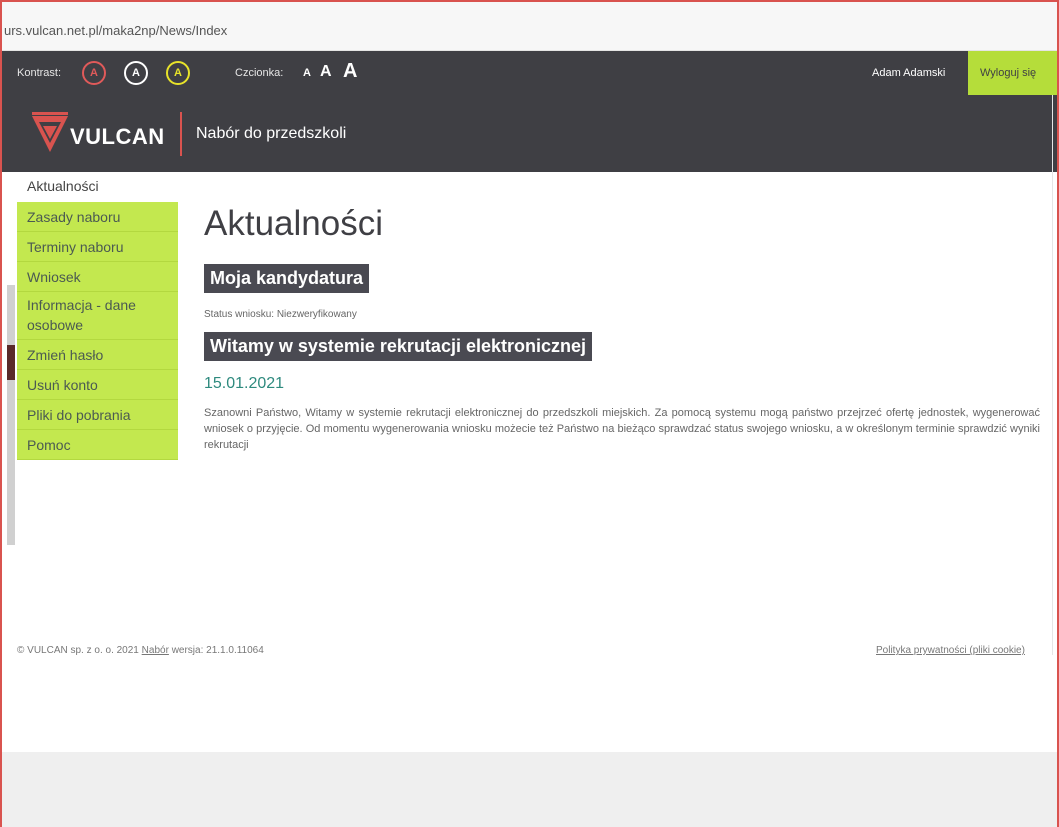 This screenshot has width=1059, height=827. Describe the element at coordinates (97, 187) in the screenshot. I see `sidebar-item-aktualnosci: Aktualności` at that location.